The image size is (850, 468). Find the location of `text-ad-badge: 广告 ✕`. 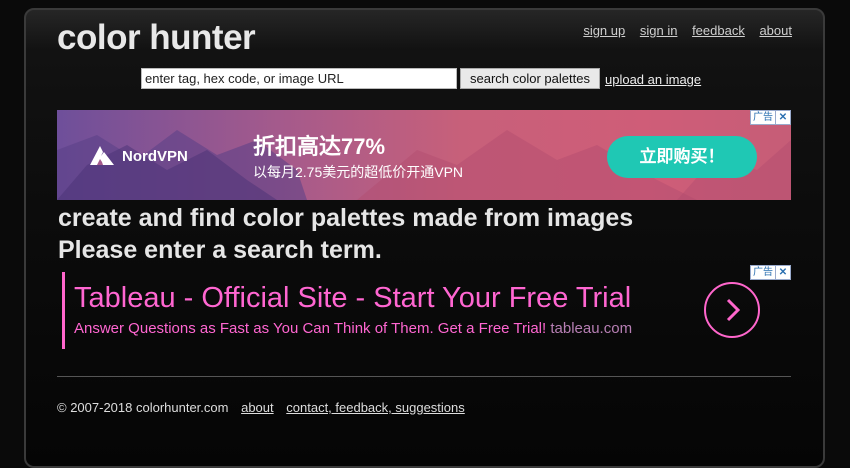

text-ad-badge: 广告 ✕ is located at coordinates (770, 272).